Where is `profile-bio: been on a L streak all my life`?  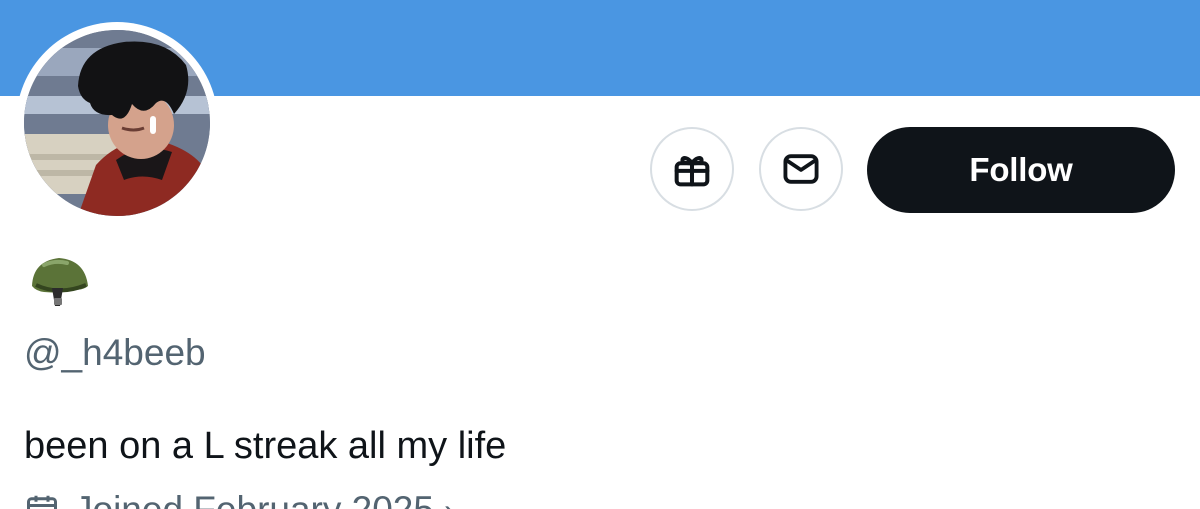
profile-bio: been on a L streak all my life is located at coordinates (265, 446).